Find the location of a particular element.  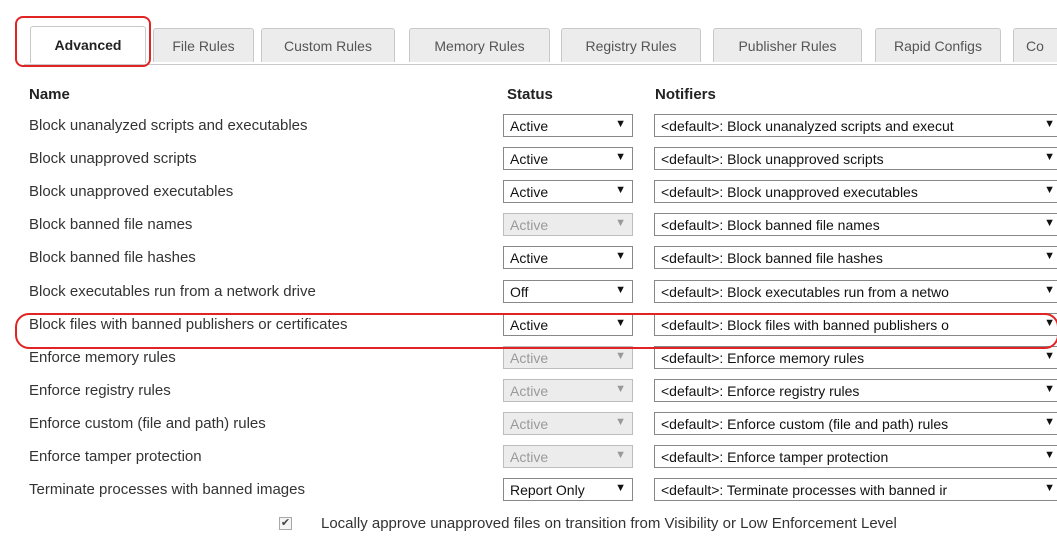

rule-name: Enforce tamper protection is located at coordinates (115, 456).